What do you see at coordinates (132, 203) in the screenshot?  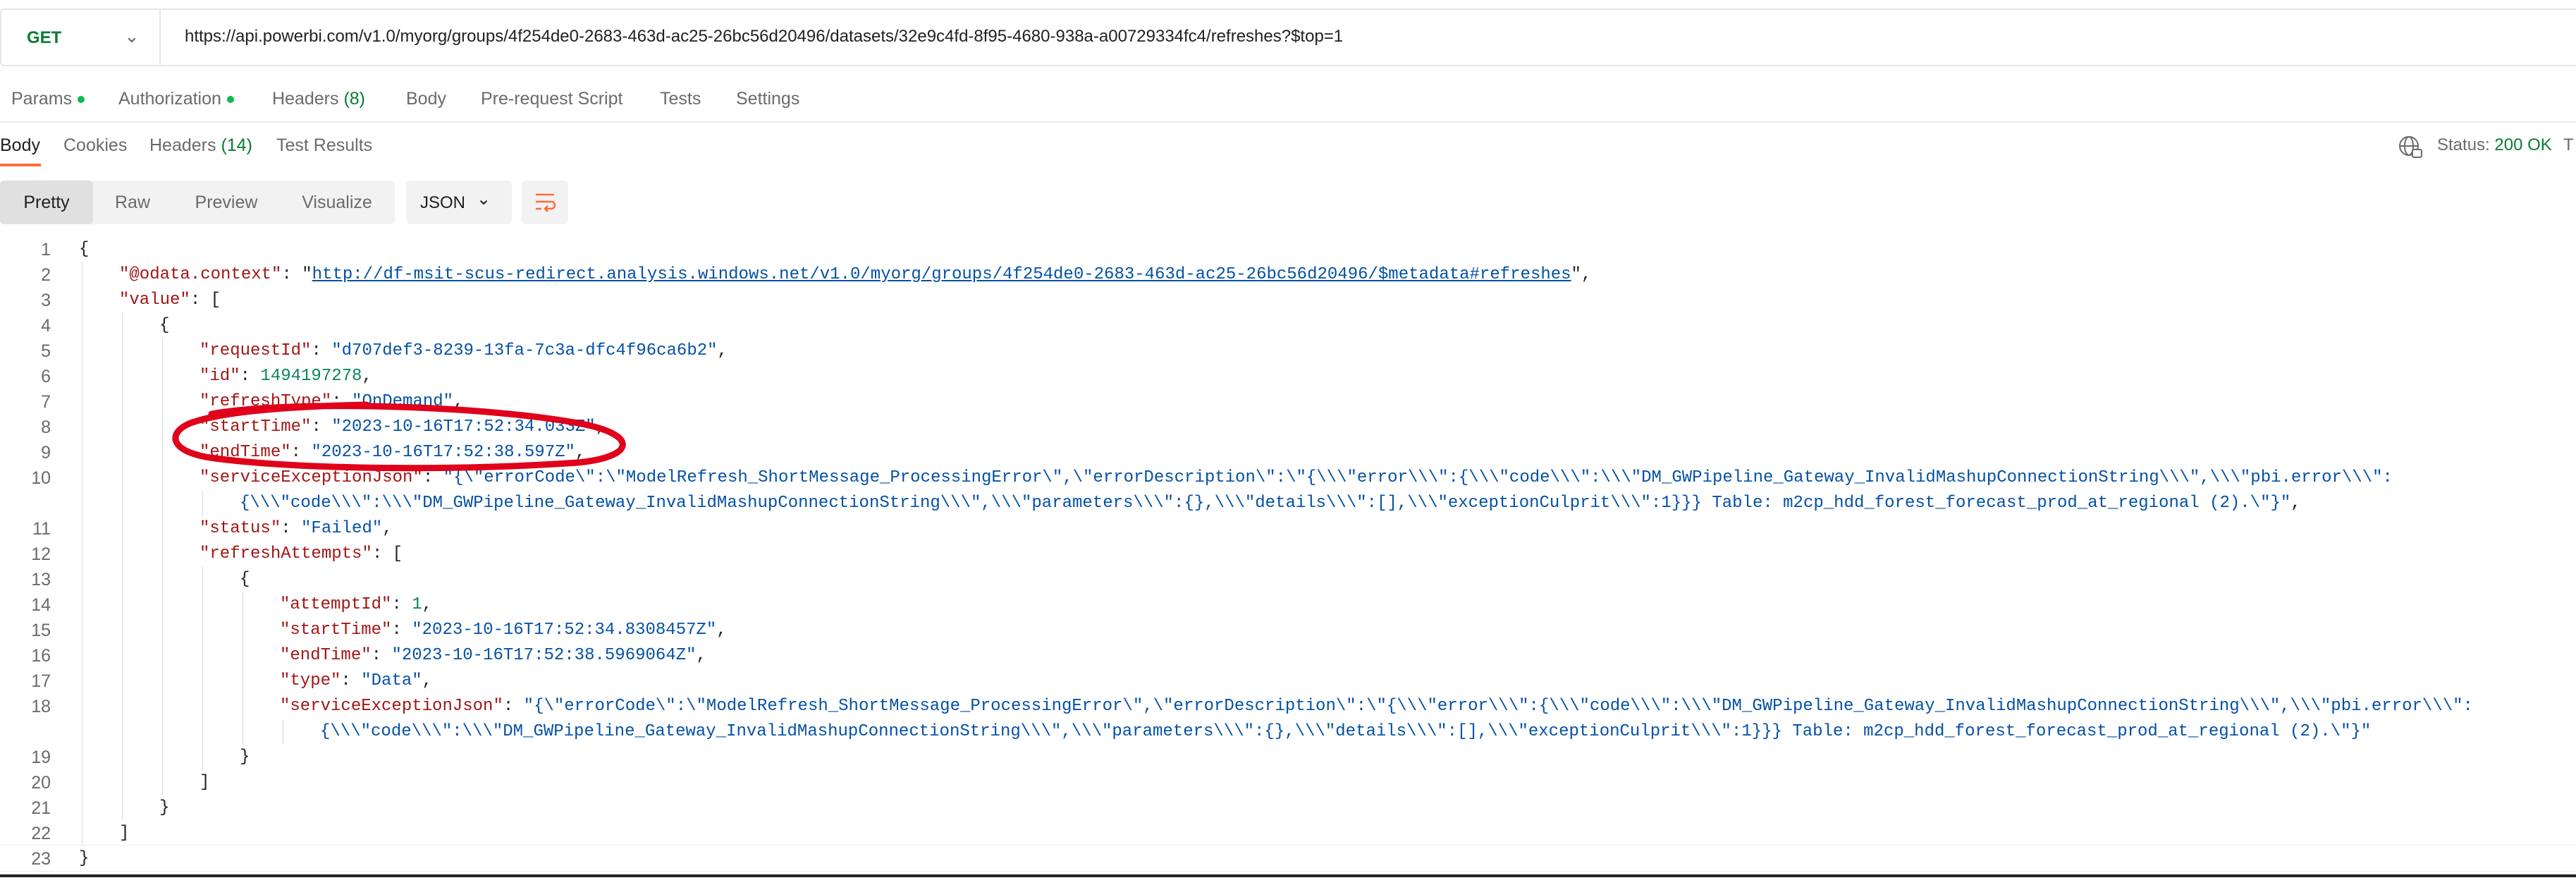 I see `view-raw-button: Raw` at bounding box center [132, 203].